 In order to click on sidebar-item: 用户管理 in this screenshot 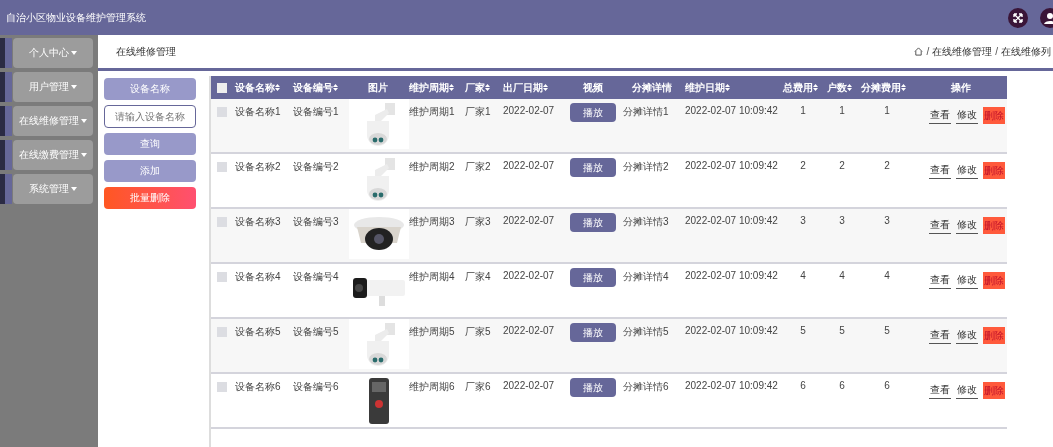, I will do `click(53, 87)`.